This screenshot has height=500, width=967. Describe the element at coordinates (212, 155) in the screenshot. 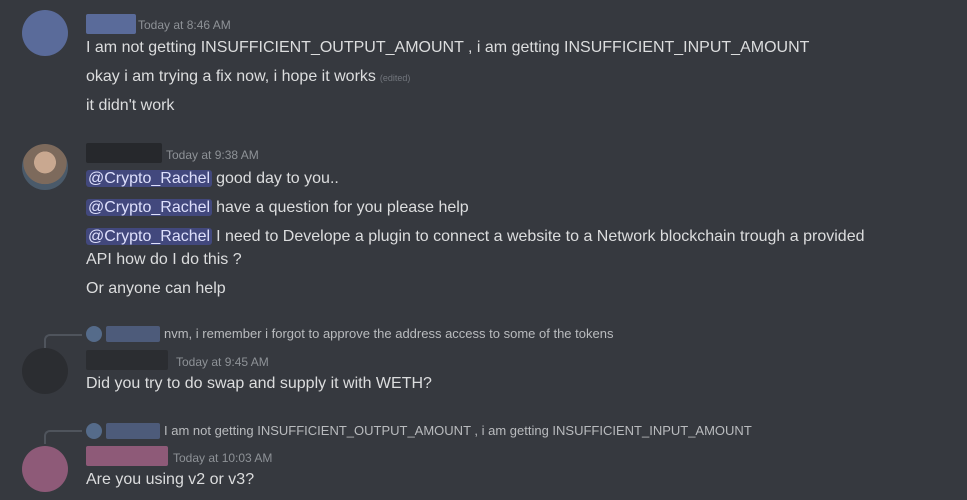

I see `timestamp: Today at 9:38 AM` at that location.